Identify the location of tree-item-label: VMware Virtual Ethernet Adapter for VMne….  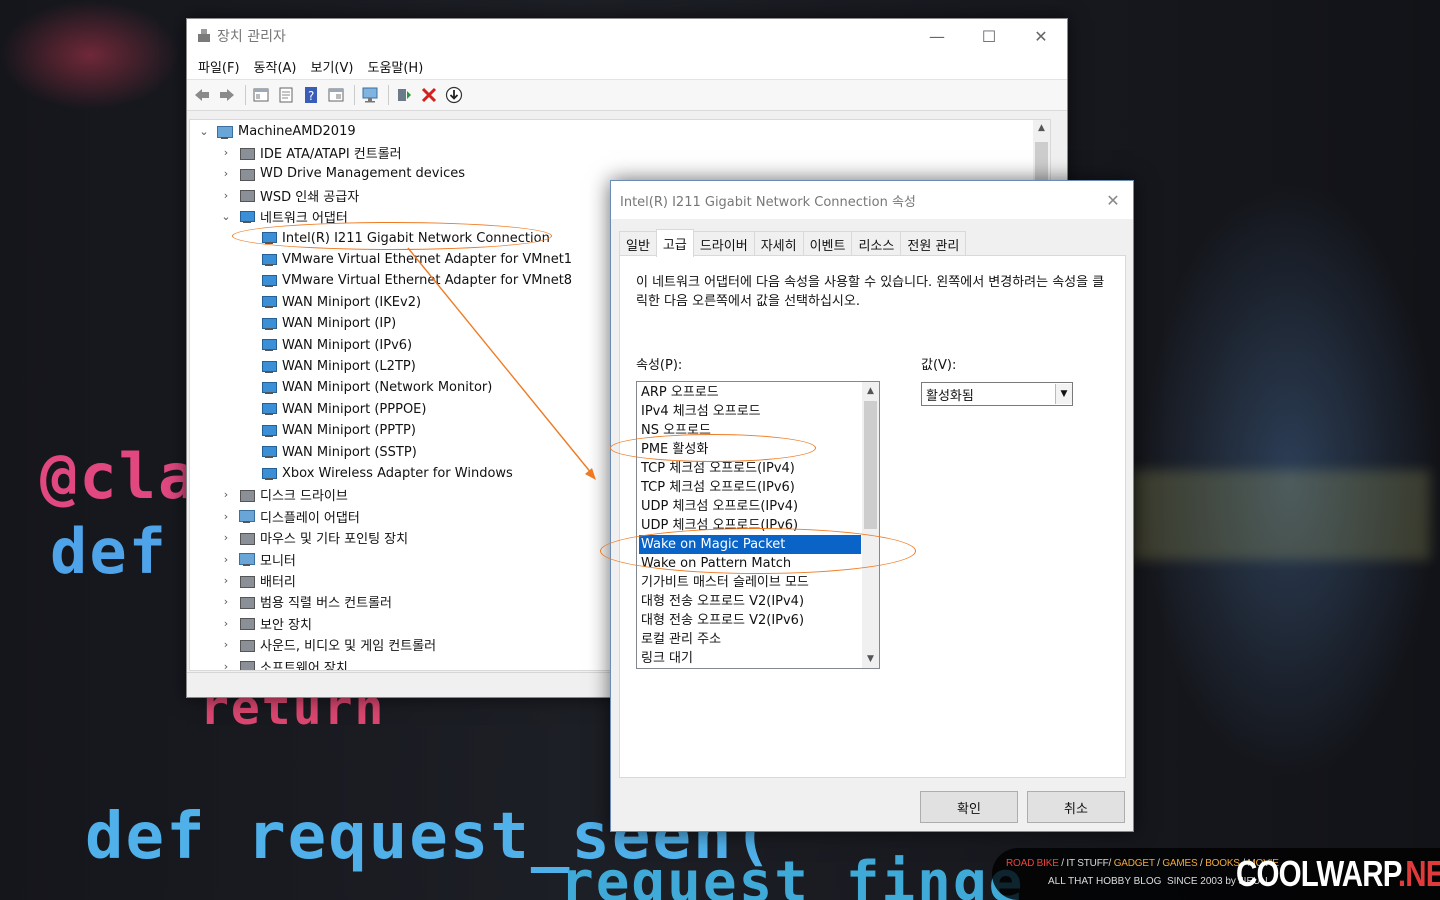
(427, 281).